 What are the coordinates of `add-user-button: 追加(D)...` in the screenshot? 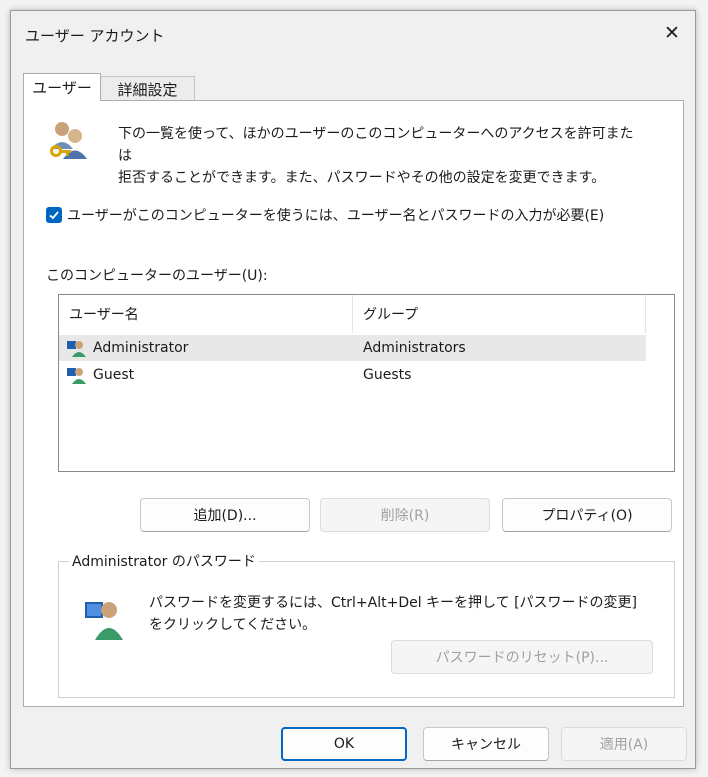 It's located at (225, 515).